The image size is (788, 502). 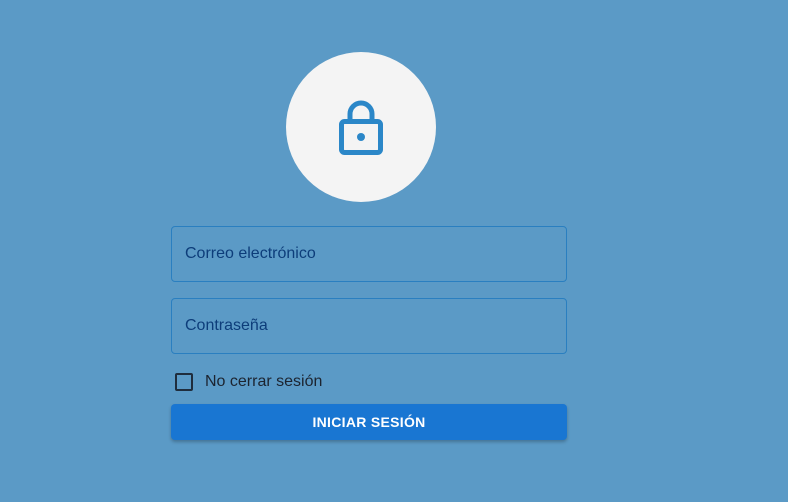 I want to click on remember-me-checkbox-row: No cerrar sesión, so click(x=248, y=382).